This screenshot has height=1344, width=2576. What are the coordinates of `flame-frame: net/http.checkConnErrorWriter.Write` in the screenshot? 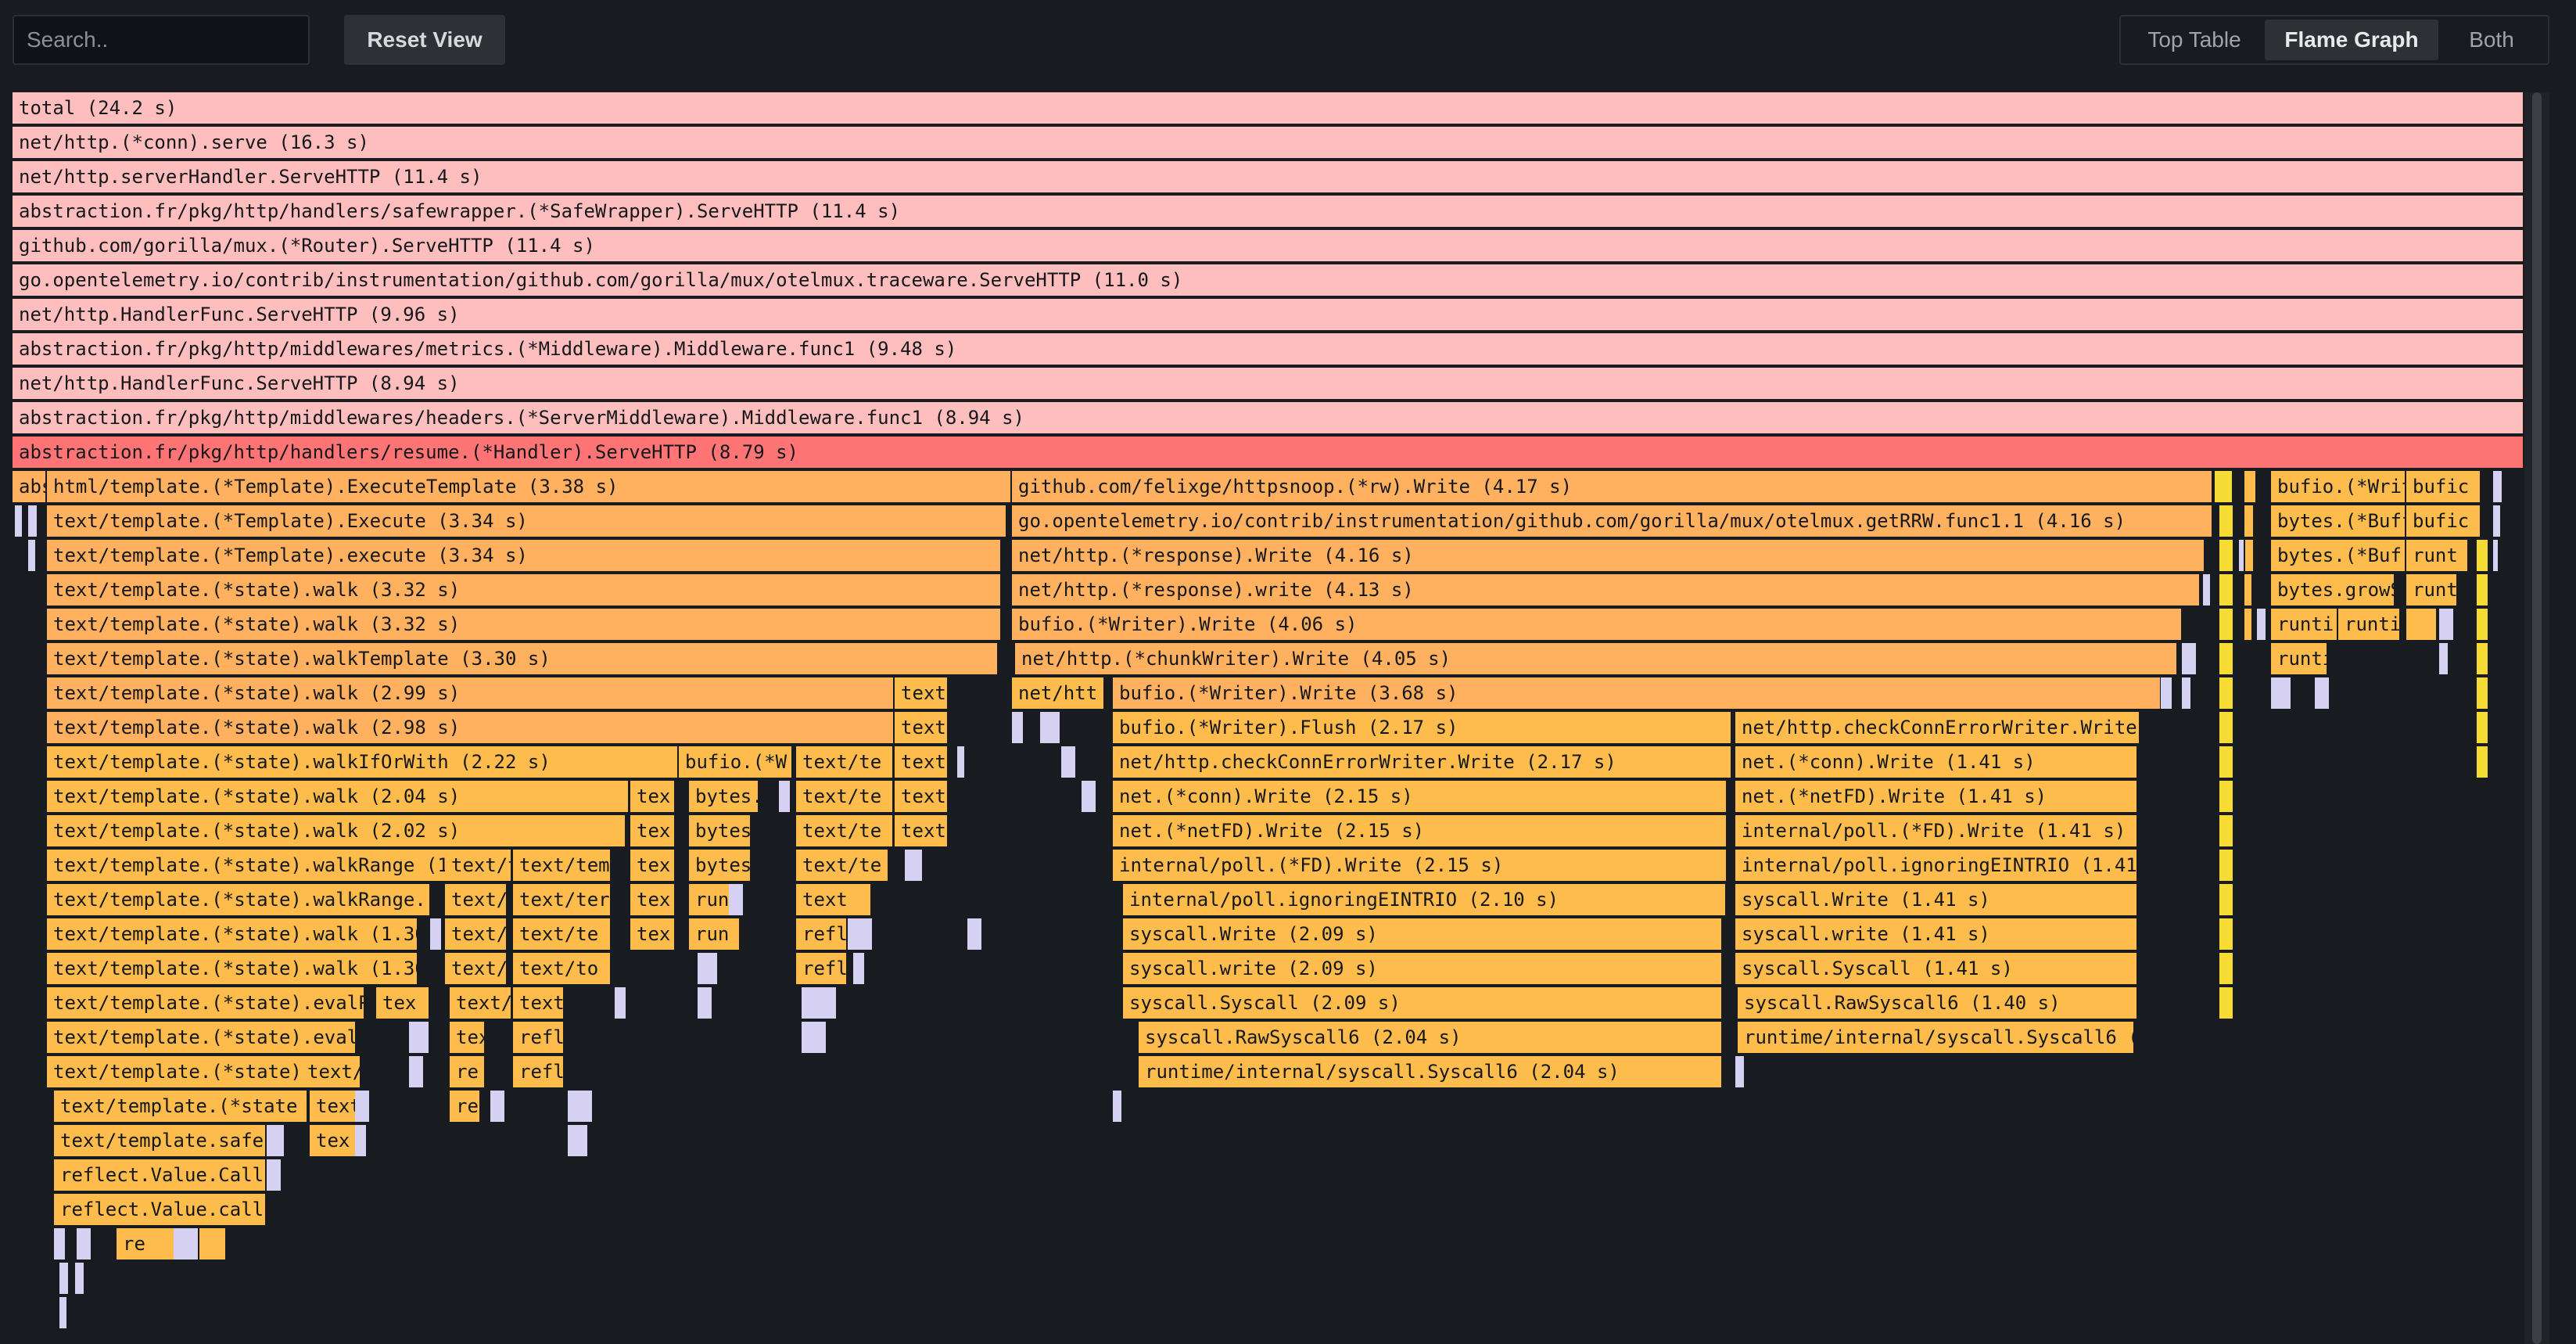 It's located at (1937, 729).